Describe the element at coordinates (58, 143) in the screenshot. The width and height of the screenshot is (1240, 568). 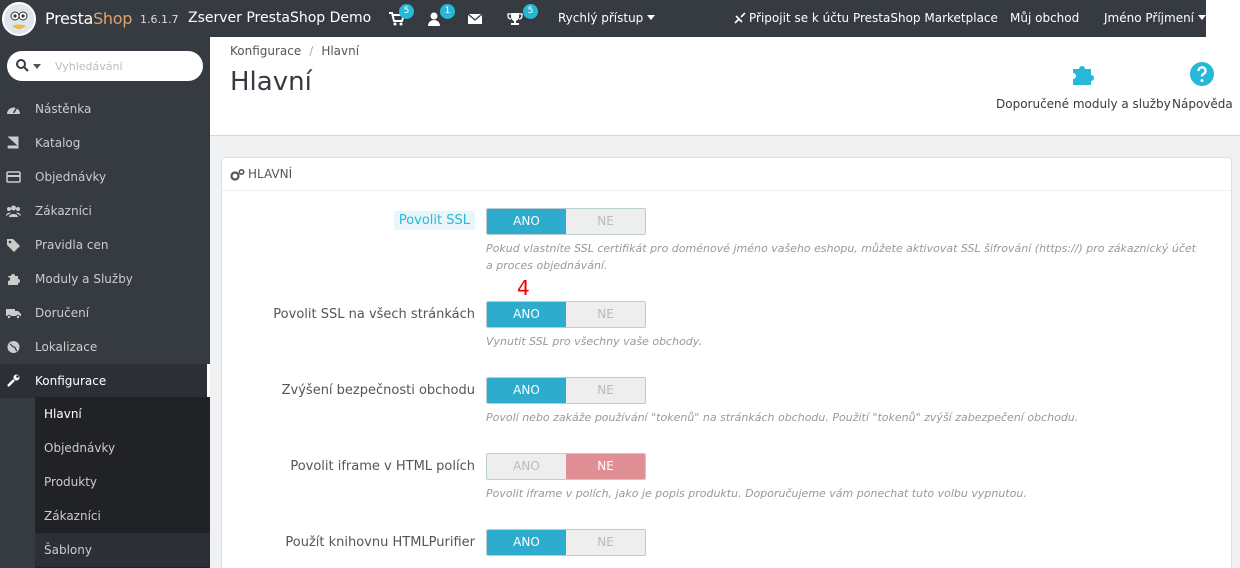
I see `sidebar-item-label: Katalog` at that location.